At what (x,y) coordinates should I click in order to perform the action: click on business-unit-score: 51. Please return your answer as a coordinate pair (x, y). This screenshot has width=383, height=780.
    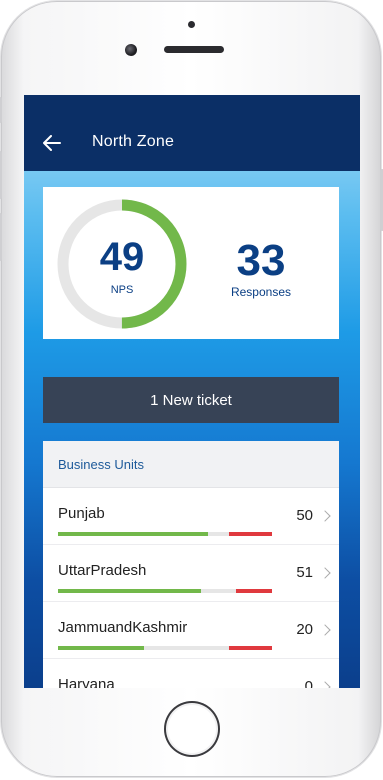
    Looking at the image, I should click on (304, 572).